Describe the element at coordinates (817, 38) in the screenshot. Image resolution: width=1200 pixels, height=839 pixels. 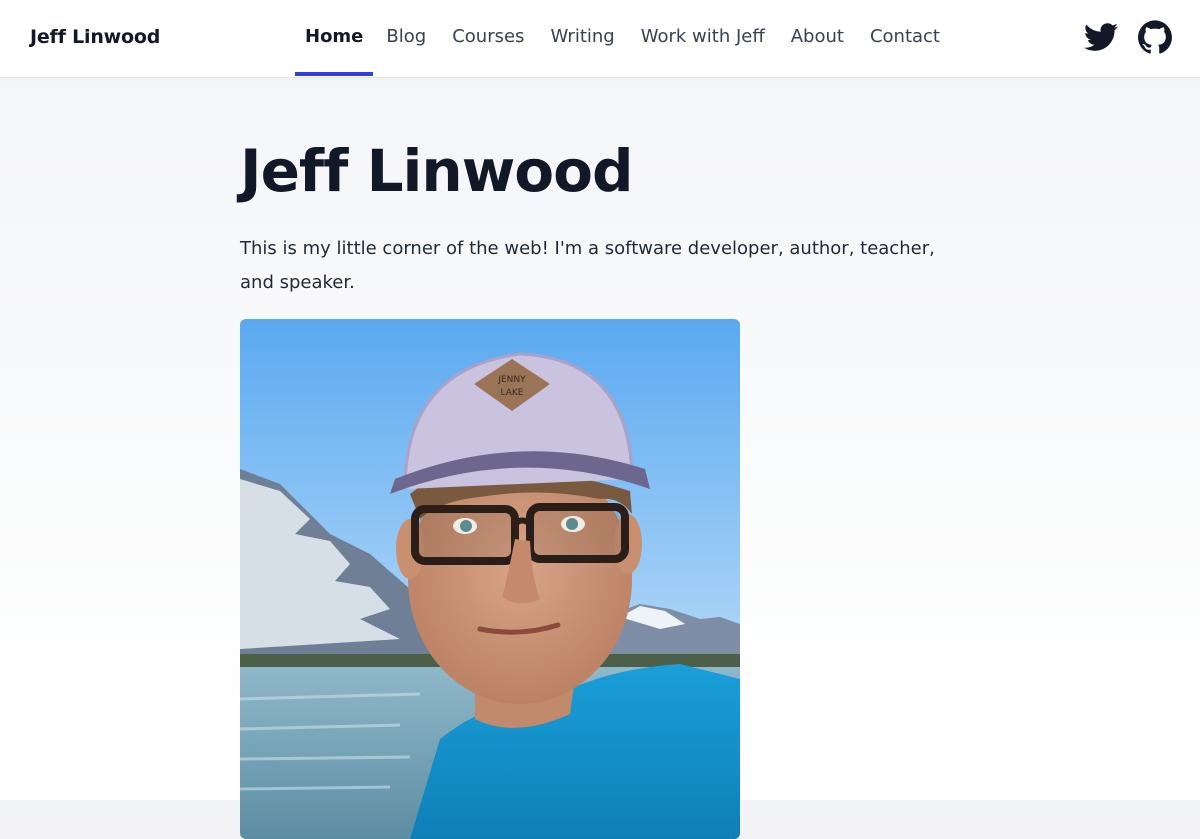
I see `nav-about: About` at that location.